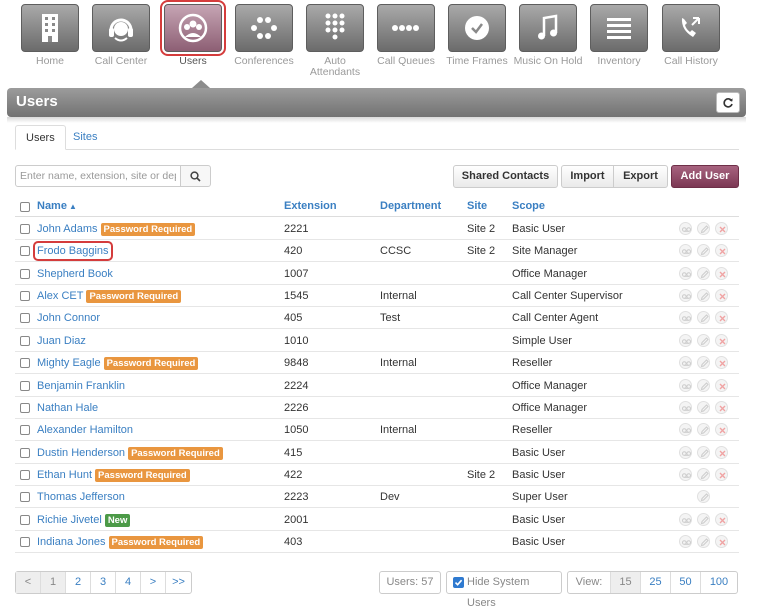 This screenshot has width=768, height=614. Describe the element at coordinates (67, 229) in the screenshot. I see `user-name-link: John Adams` at that location.